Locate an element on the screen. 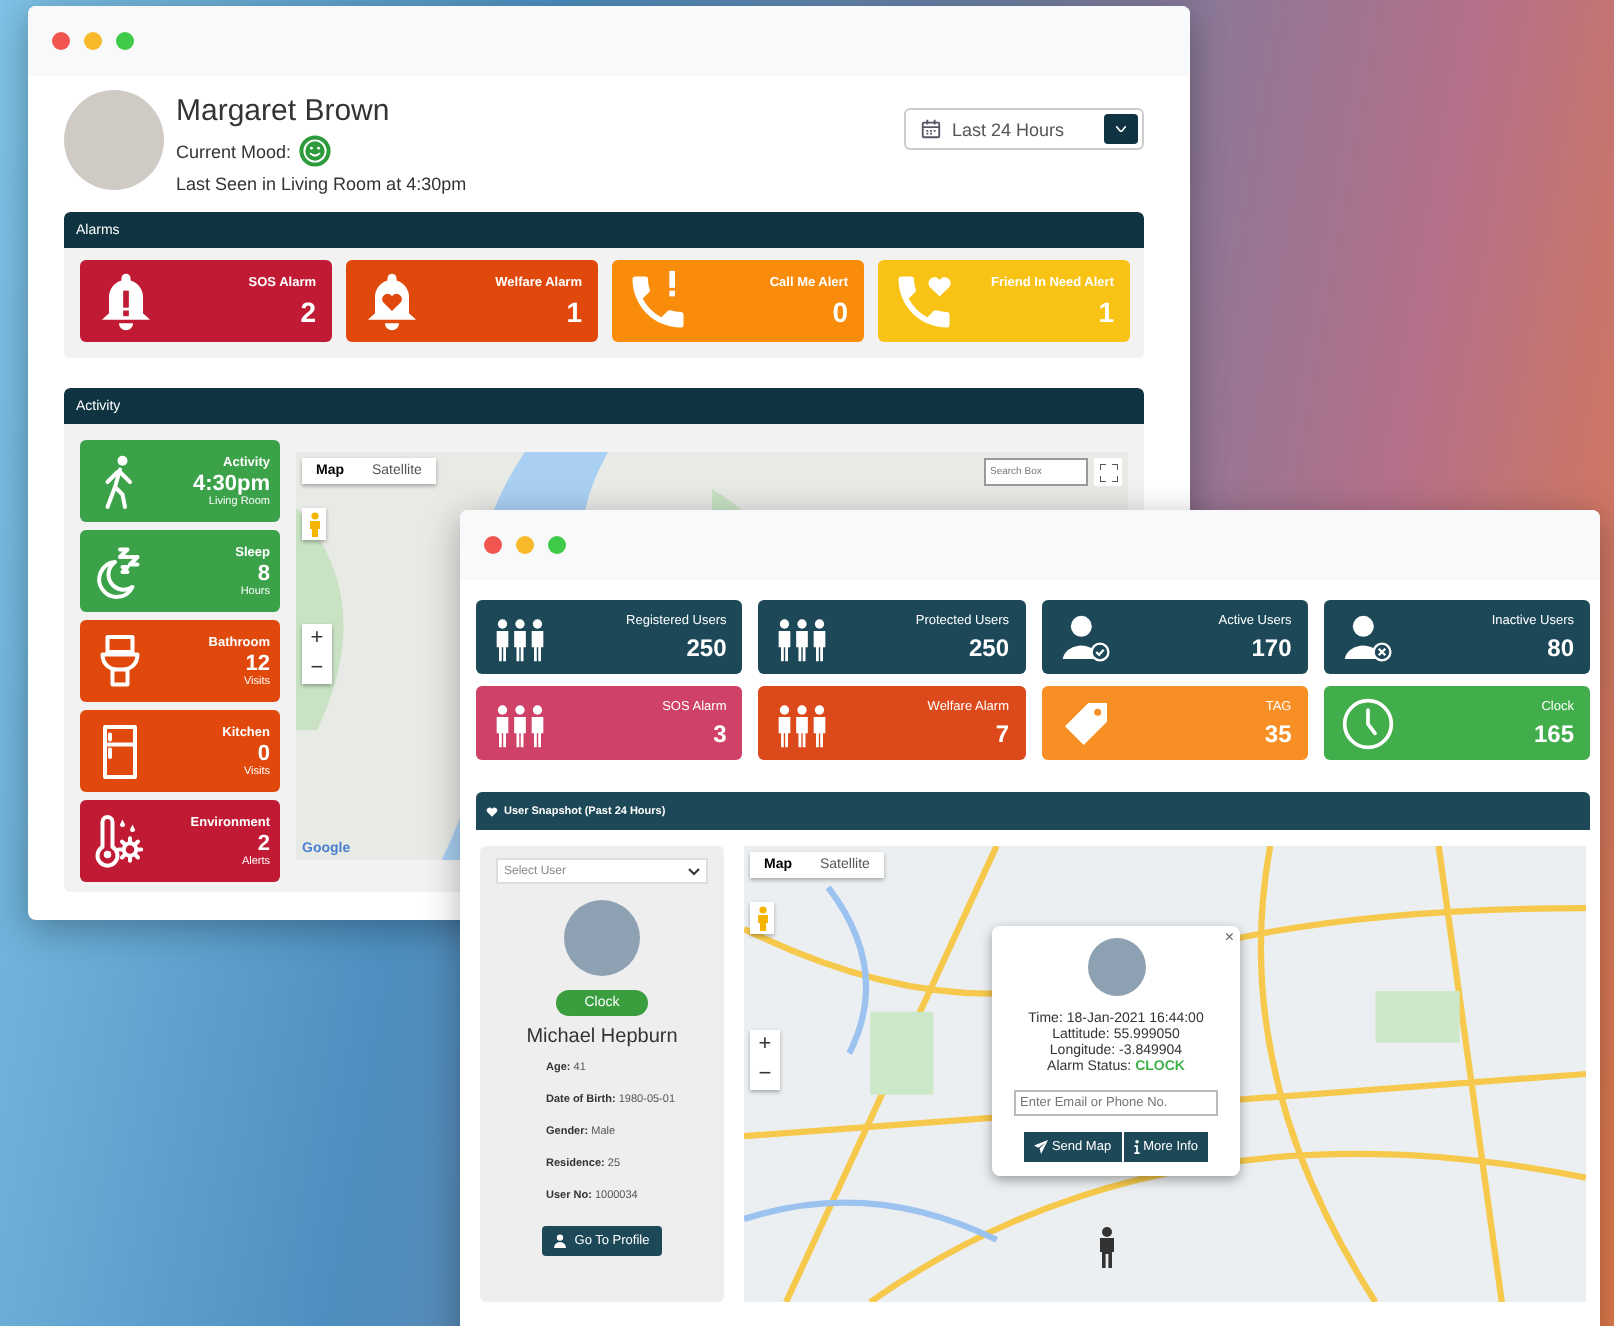 This screenshot has width=1614, height=1326. last-seen-text: Last Seen in Living Room at 4:30pm is located at coordinates (321, 184).